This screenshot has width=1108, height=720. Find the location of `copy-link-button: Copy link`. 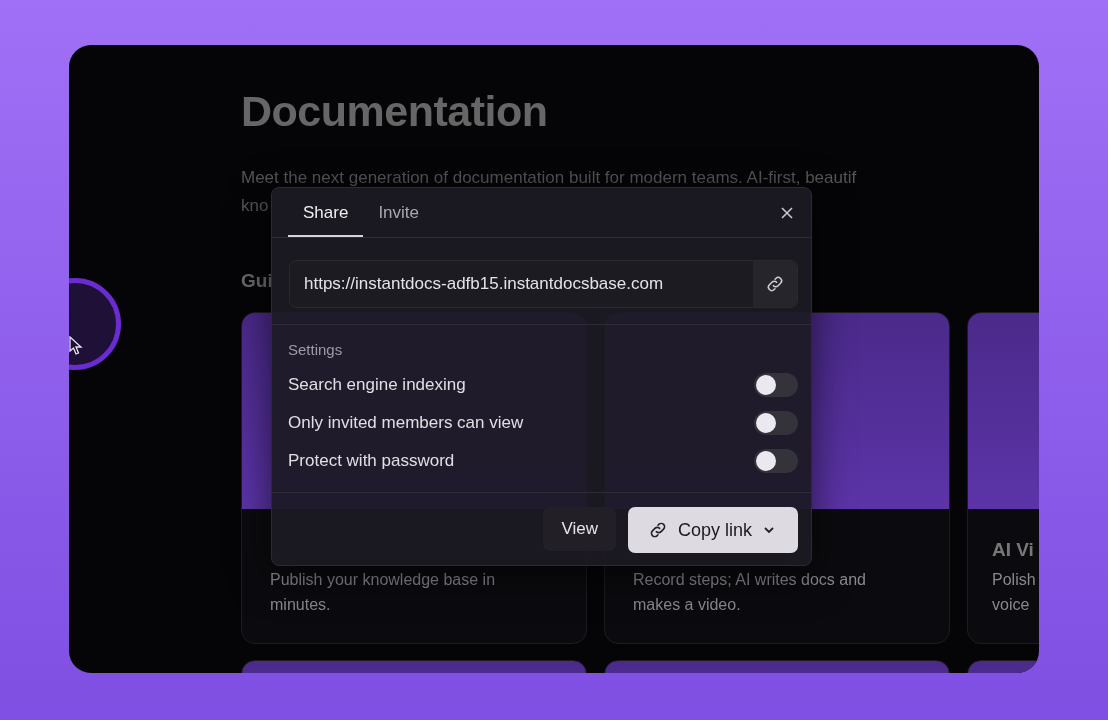

copy-link-button: Copy link is located at coordinates (712, 530).